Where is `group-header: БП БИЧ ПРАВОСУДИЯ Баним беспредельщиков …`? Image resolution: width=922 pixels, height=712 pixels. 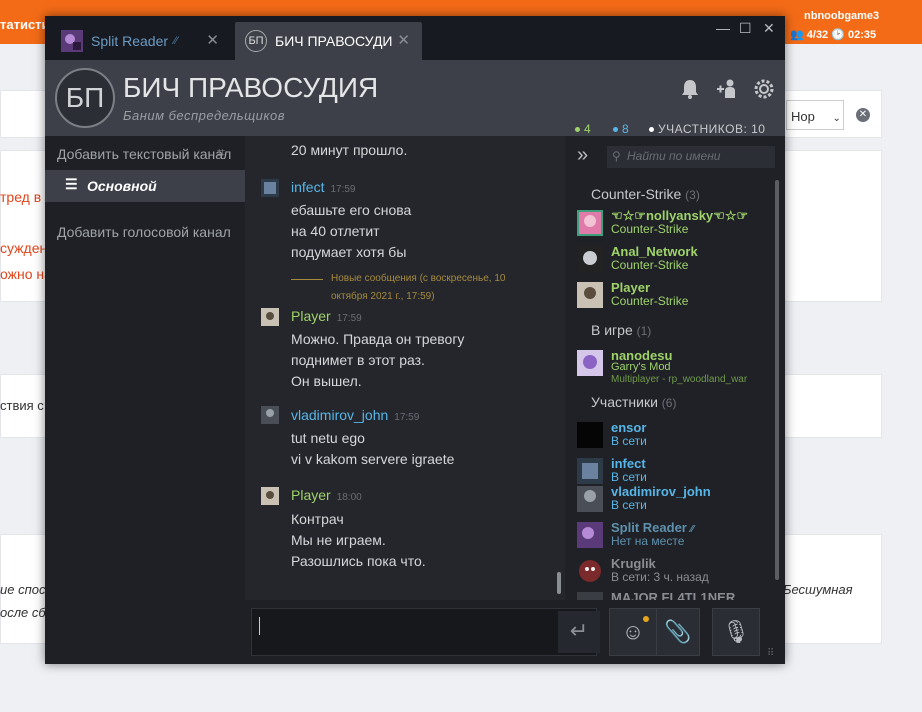 group-header: БП БИЧ ПРАВОСУДИЯ Баним беспредельщиков … is located at coordinates (415, 98).